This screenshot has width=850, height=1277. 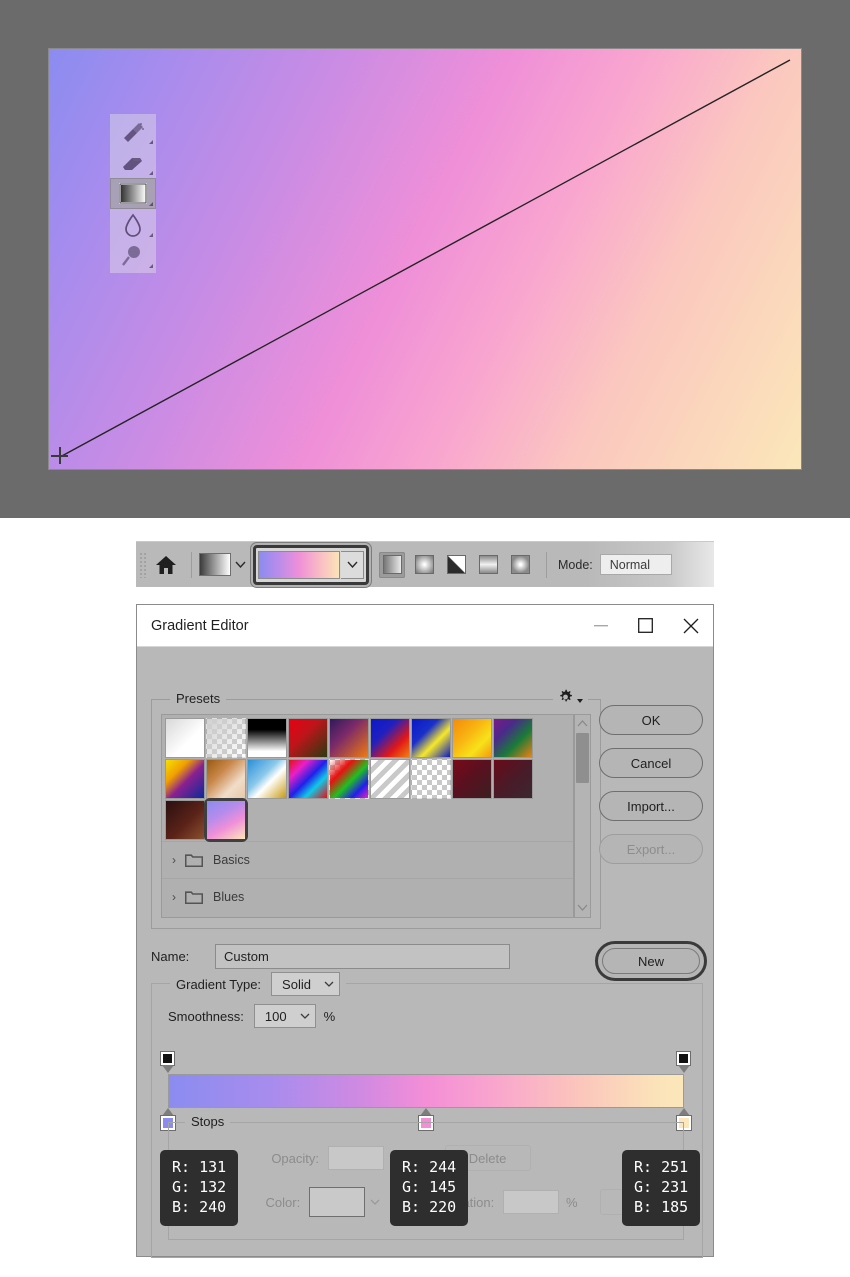 I want to click on stops-legend: Stops, so click(x=208, y=1121).